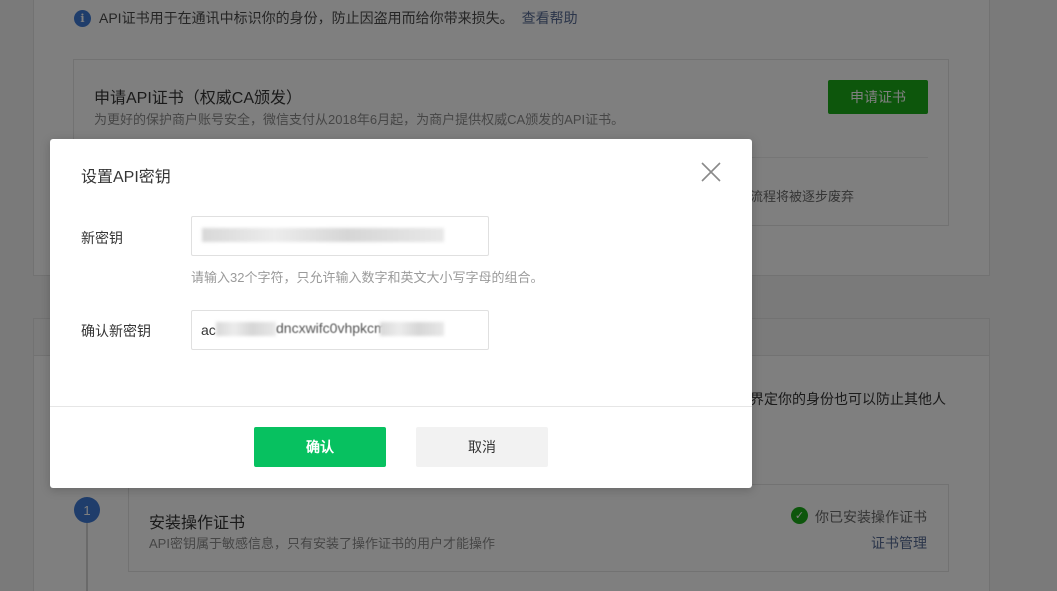 The height and width of the screenshot is (591, 1057). I want to click on confirm-key-label: 确认新密钥, so click(116, 331).